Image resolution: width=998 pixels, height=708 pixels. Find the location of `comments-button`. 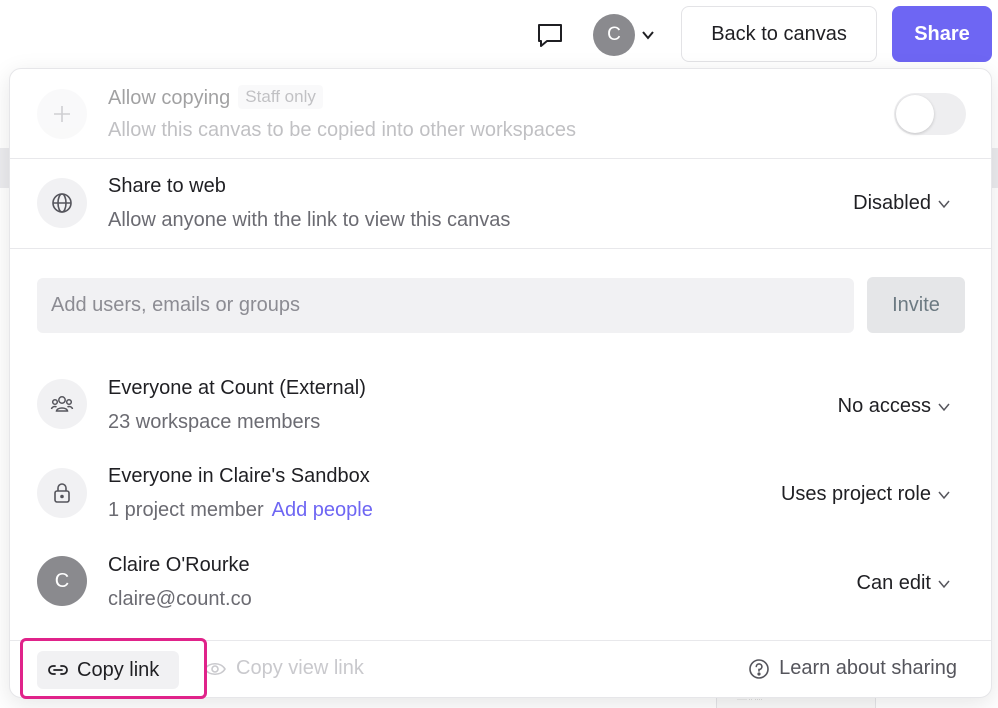

comments-button is located at coordinates (550, 35).